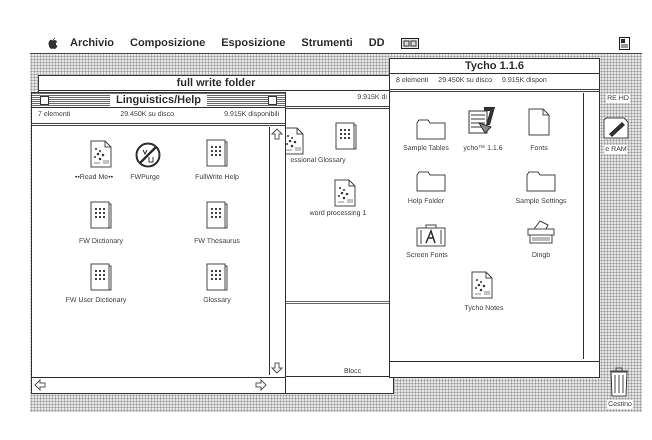 The height and width of the screenshot is (440, 652). I want to click on title-bar: Linguistics/Help, so click(158, 100).